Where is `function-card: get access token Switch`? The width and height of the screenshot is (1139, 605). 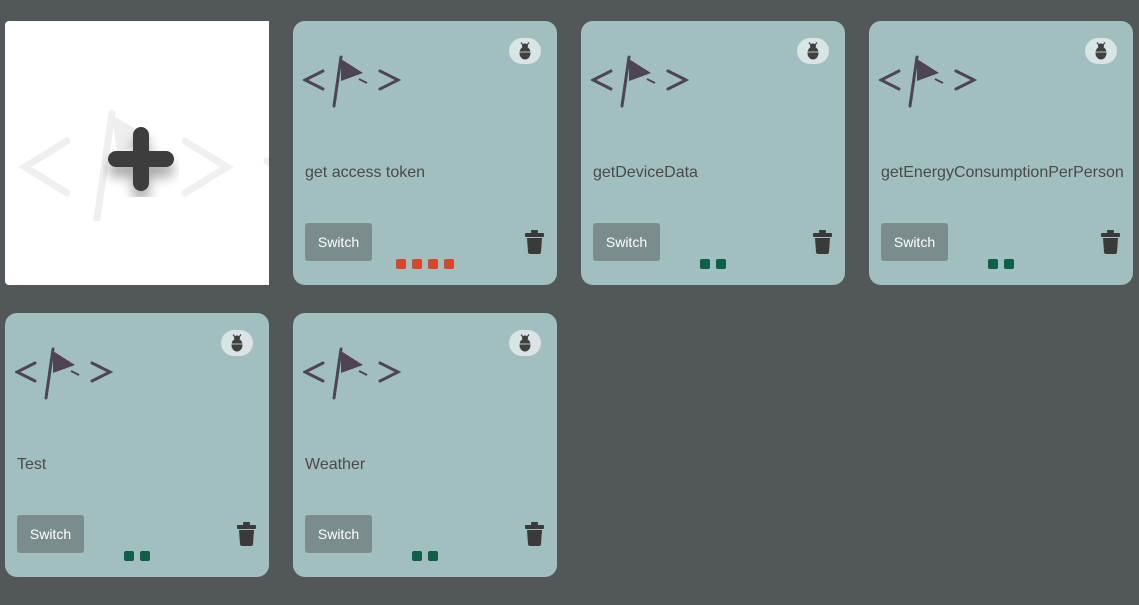 function-card: get access token Switch is located at coordinates (425, 153).